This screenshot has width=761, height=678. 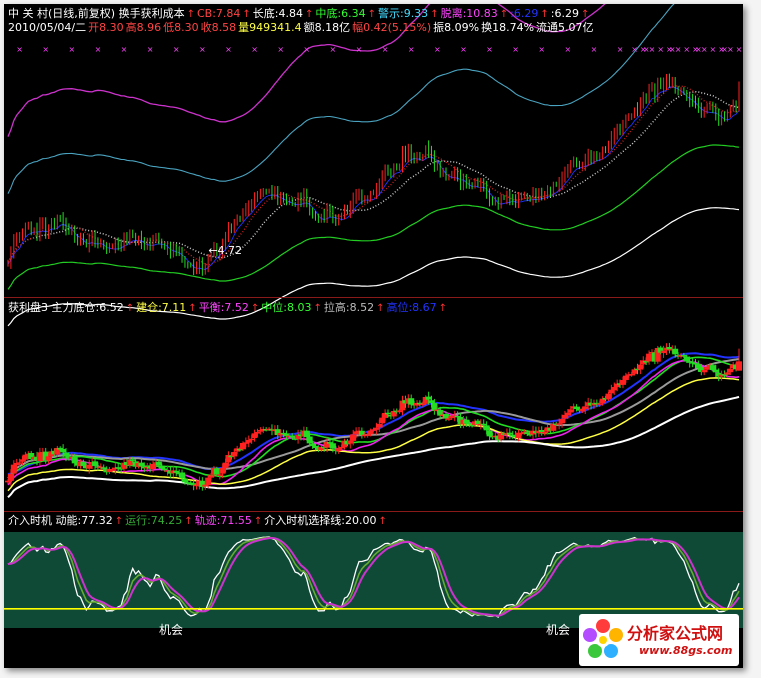 What do you see at coordinates (171, 630) in the screenshot?
I see `chance-label-left: 机会` at bounding box center [171, 630].